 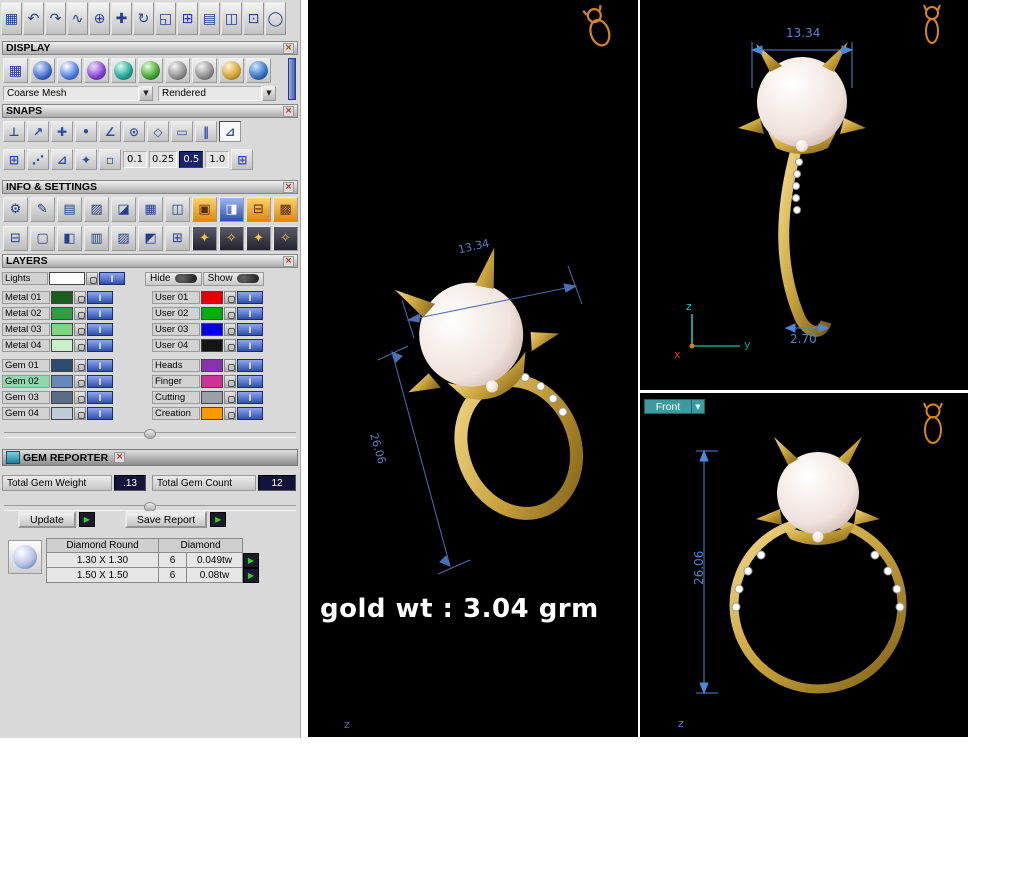 What do you see at coordinates (176, 381) in the screenshot?
I see `layer-label: Finger` at bounding box center [176, 381].